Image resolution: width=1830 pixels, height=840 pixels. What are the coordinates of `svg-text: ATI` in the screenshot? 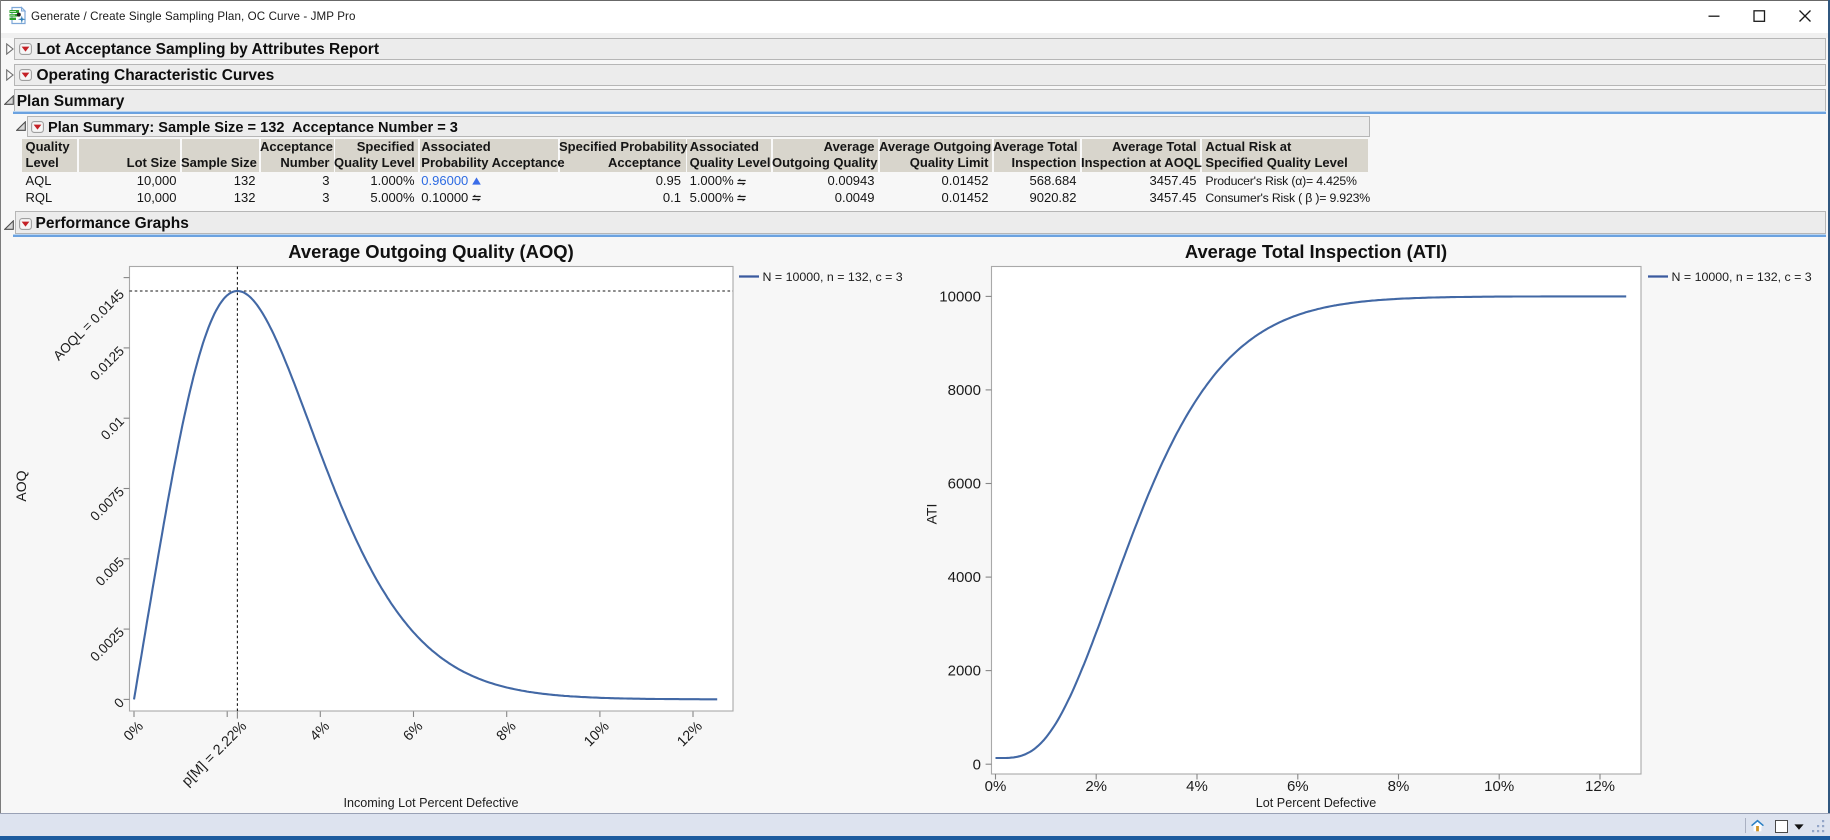 It's located at (932, 514).